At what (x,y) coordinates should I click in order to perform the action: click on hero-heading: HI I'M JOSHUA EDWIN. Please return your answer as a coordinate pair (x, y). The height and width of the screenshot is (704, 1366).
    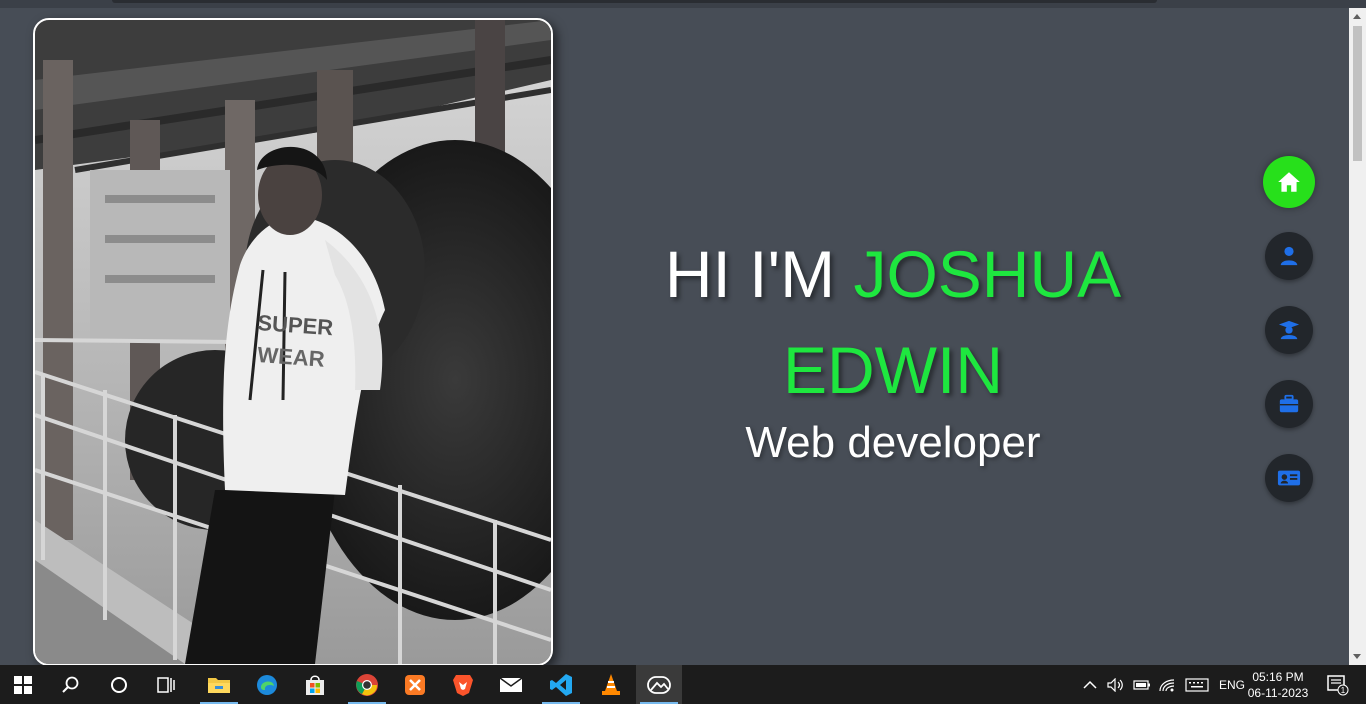
    Looking at the image, I should click on (893, 322).